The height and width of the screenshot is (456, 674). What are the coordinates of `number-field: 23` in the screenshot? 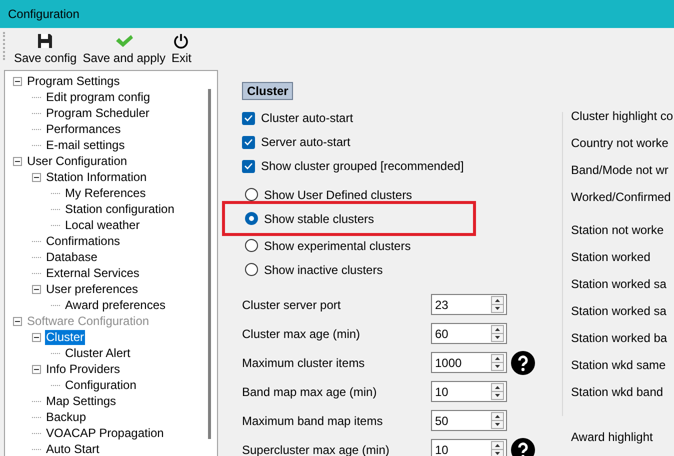 It's located at (469, 304).